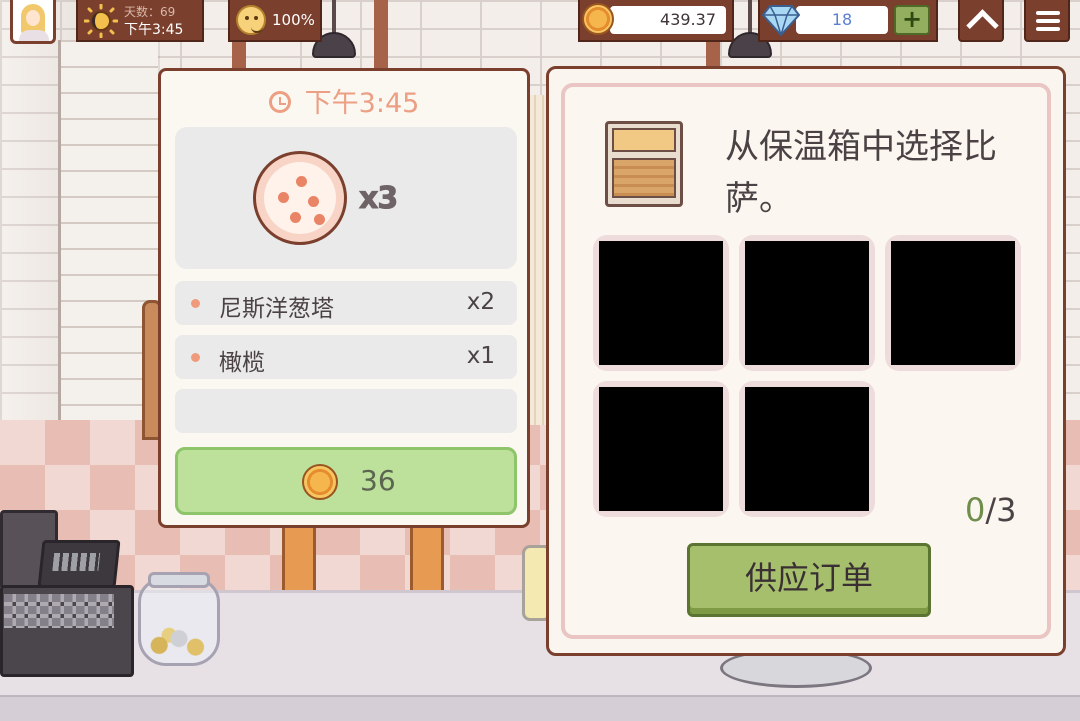 Image resolution: width=1080 pixels, height=721 pixels. What do you see at coordinates (279, 101) in the screenshot?
I see `clock-icon` at bounding box center [279, 101].